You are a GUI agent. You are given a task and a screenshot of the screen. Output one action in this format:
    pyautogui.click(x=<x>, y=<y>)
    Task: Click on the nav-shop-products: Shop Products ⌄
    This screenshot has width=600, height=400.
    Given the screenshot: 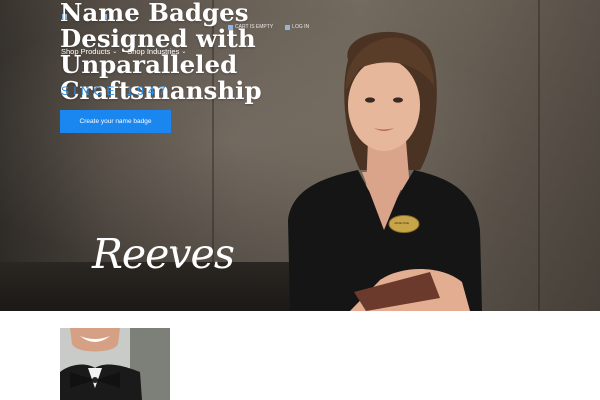 What is the action you would take?
    pyautogui.click(x=89, y=51)
    